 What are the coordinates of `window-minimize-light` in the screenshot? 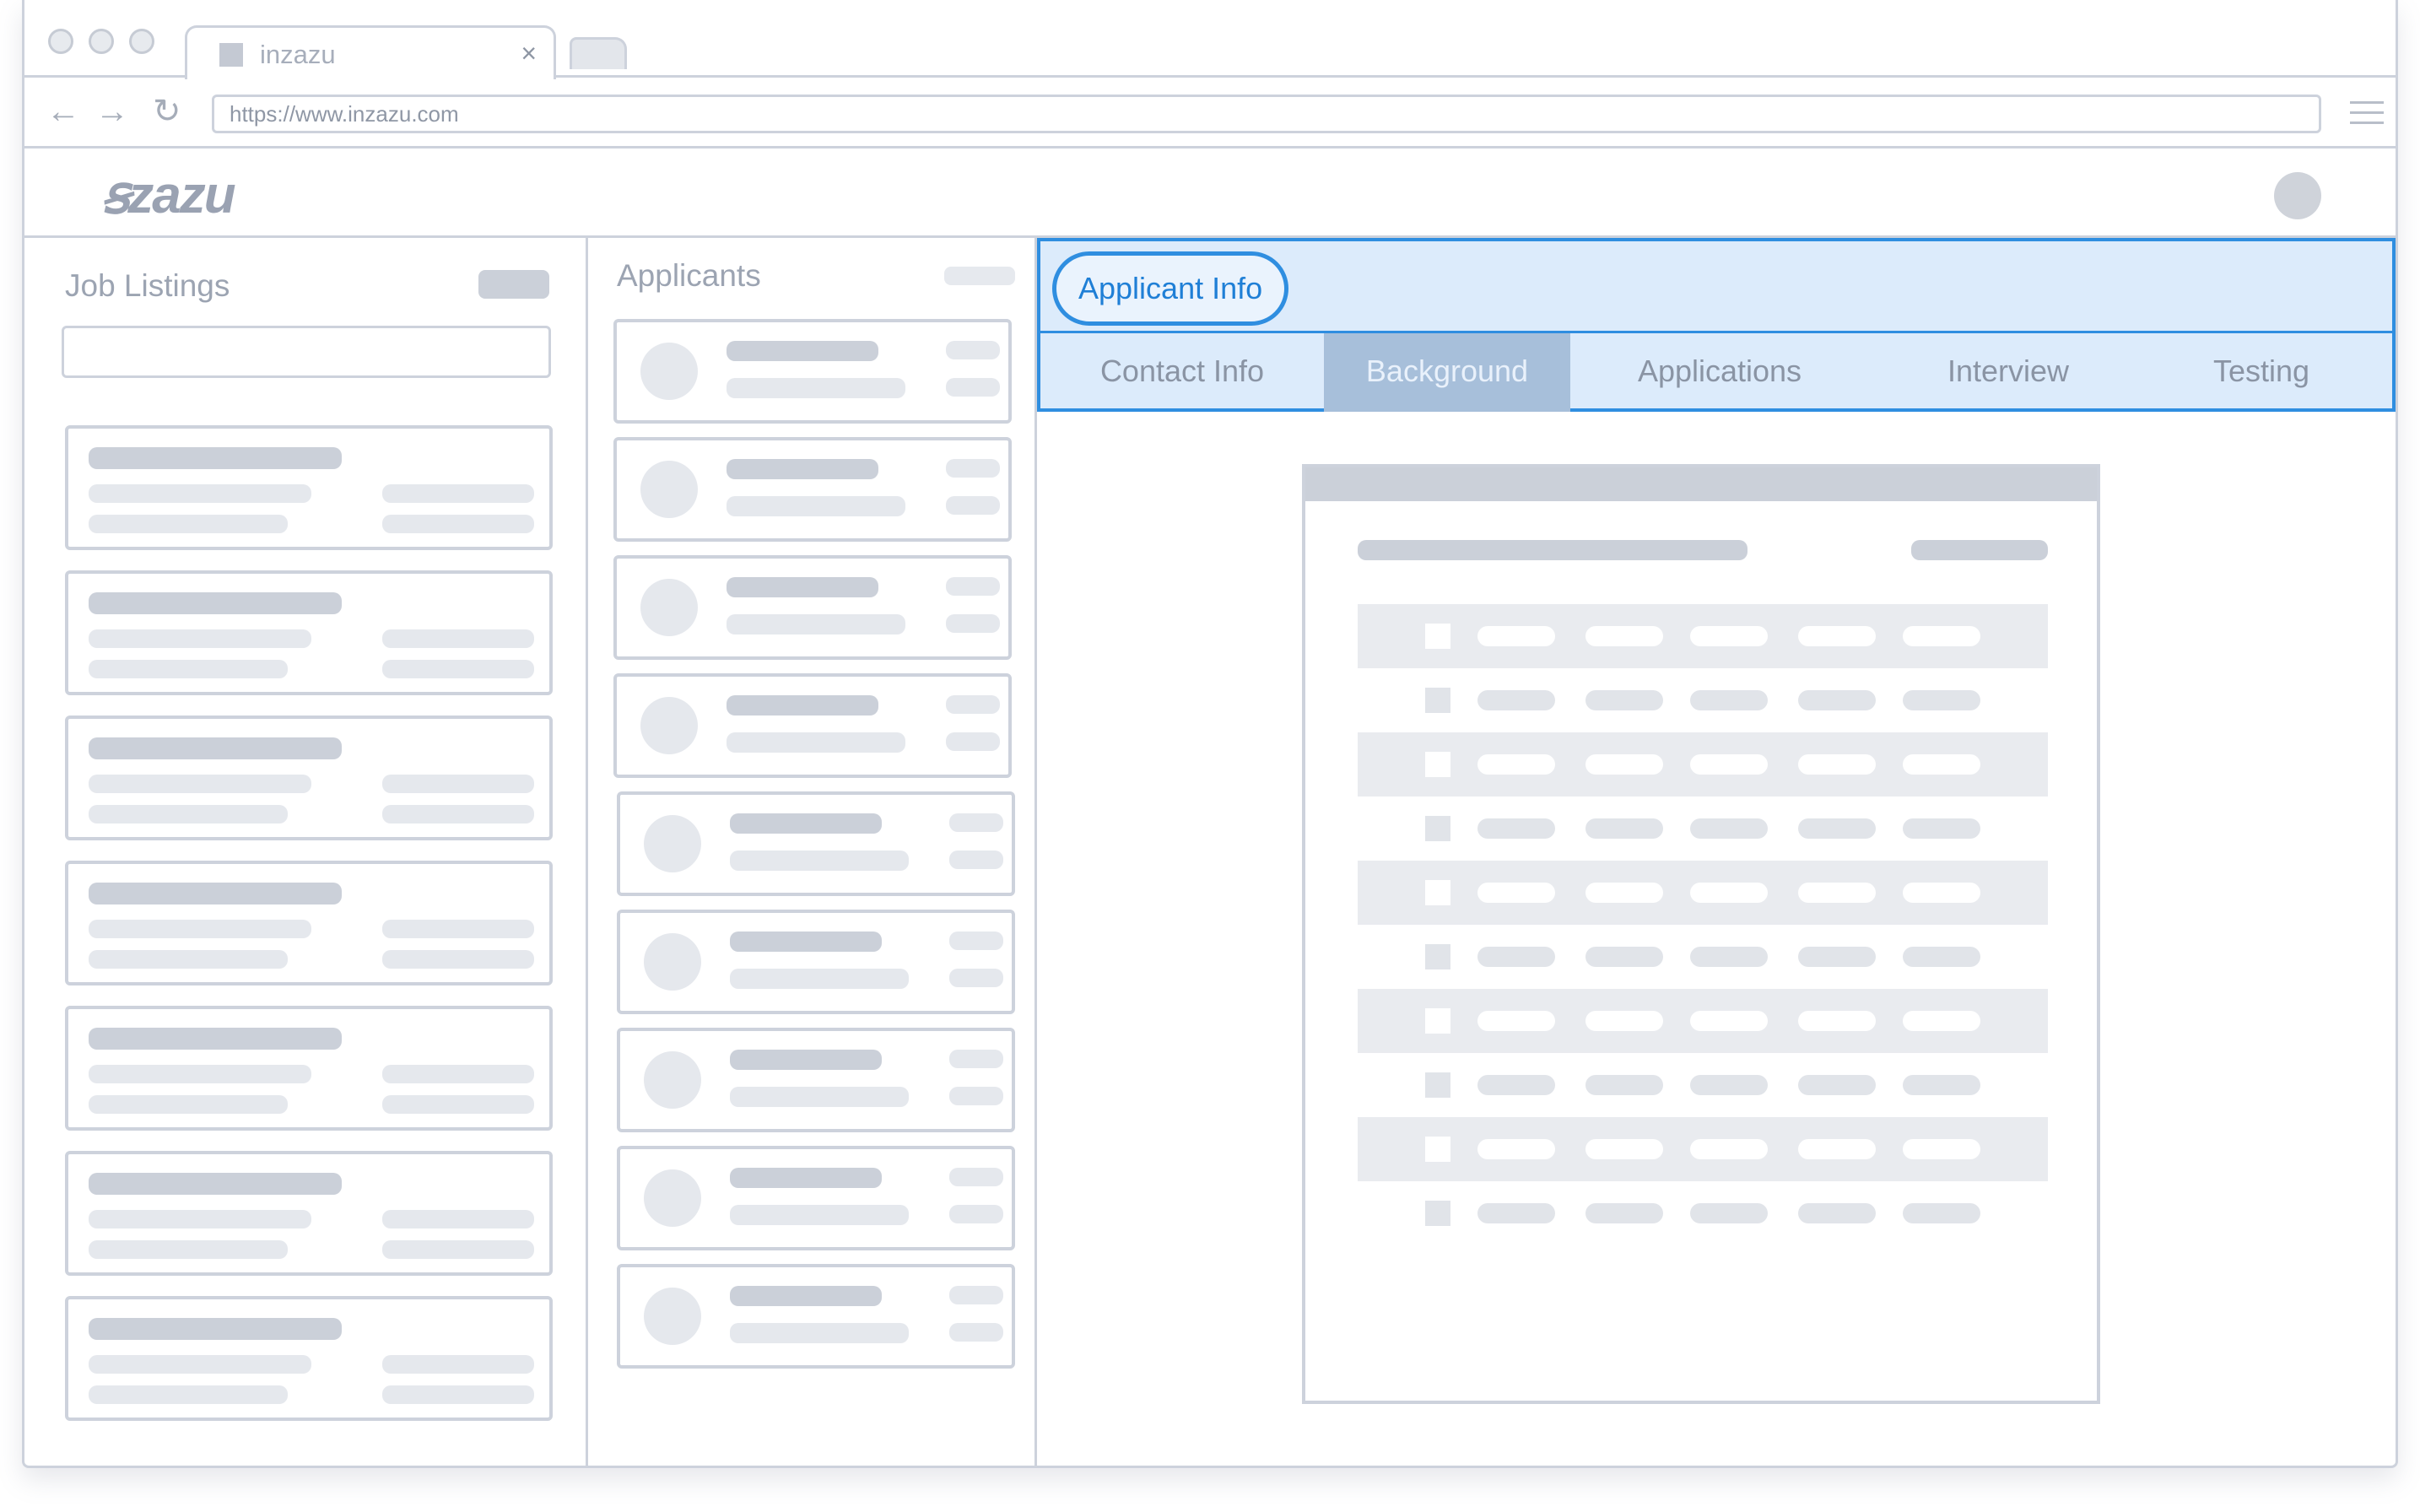 It's located at (101, 41).